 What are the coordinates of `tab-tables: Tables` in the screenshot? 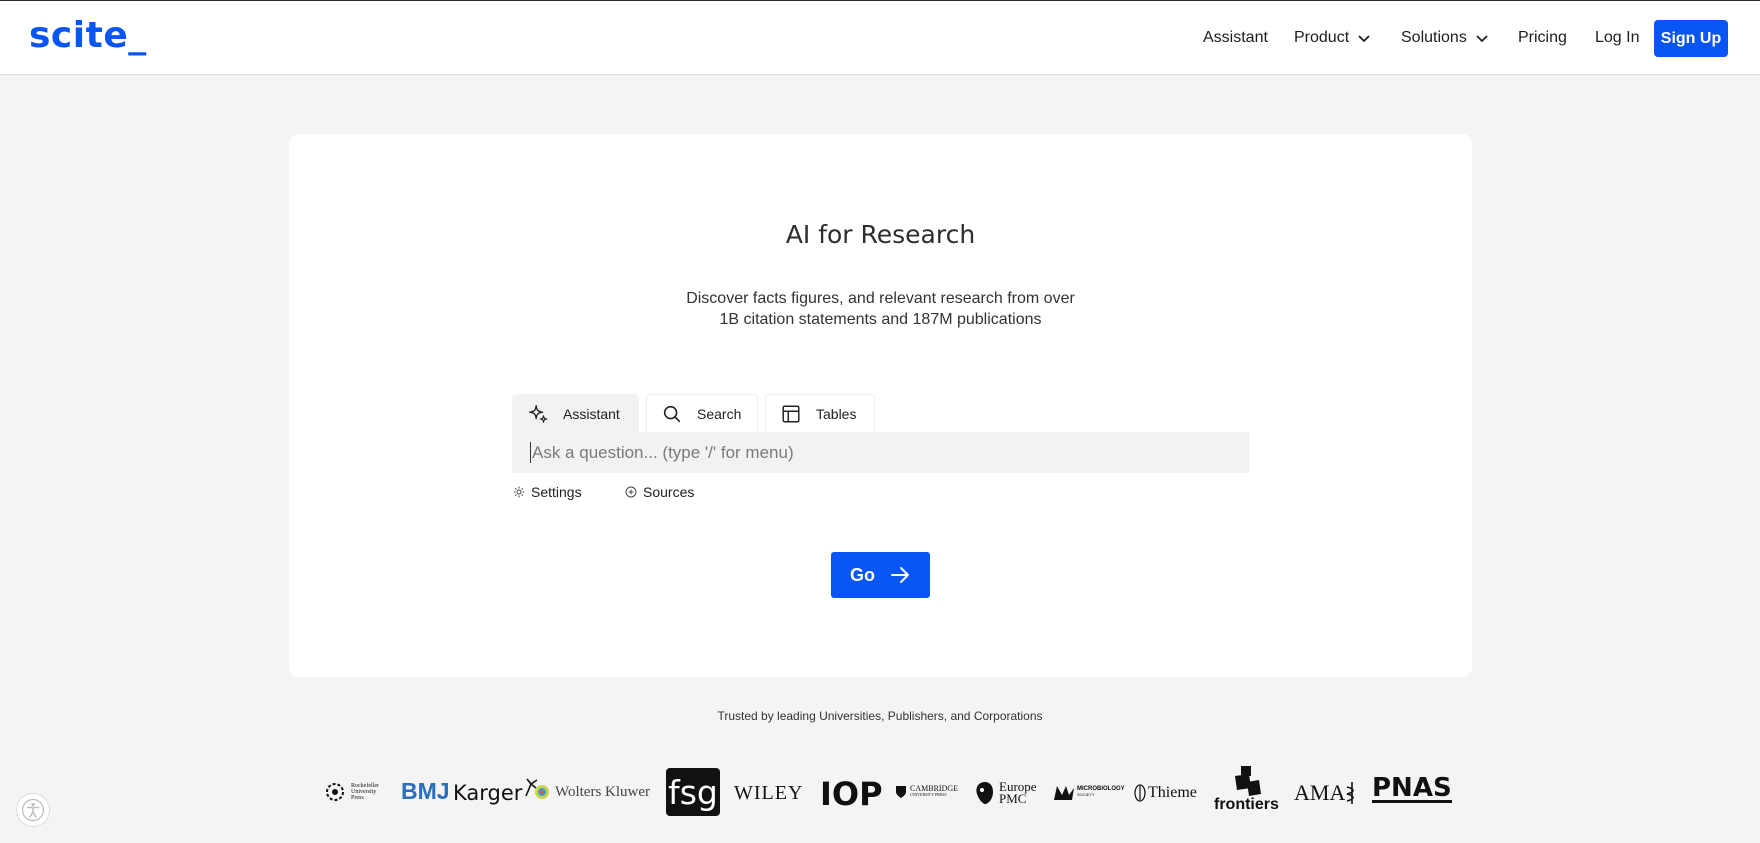 It's located at (820, 413).